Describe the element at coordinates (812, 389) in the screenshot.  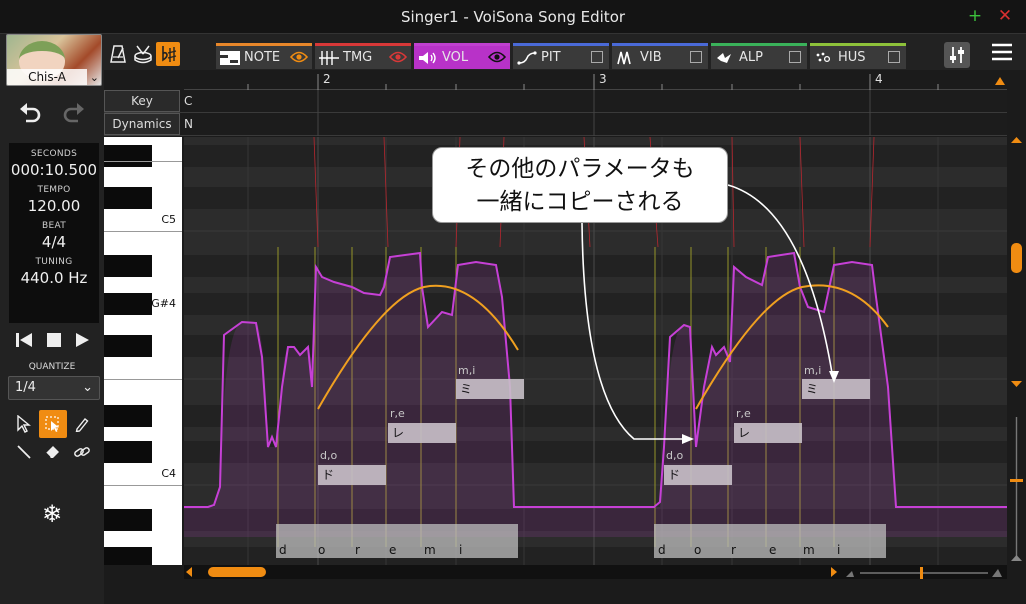
I see `note-lyric: ミ` at that location.